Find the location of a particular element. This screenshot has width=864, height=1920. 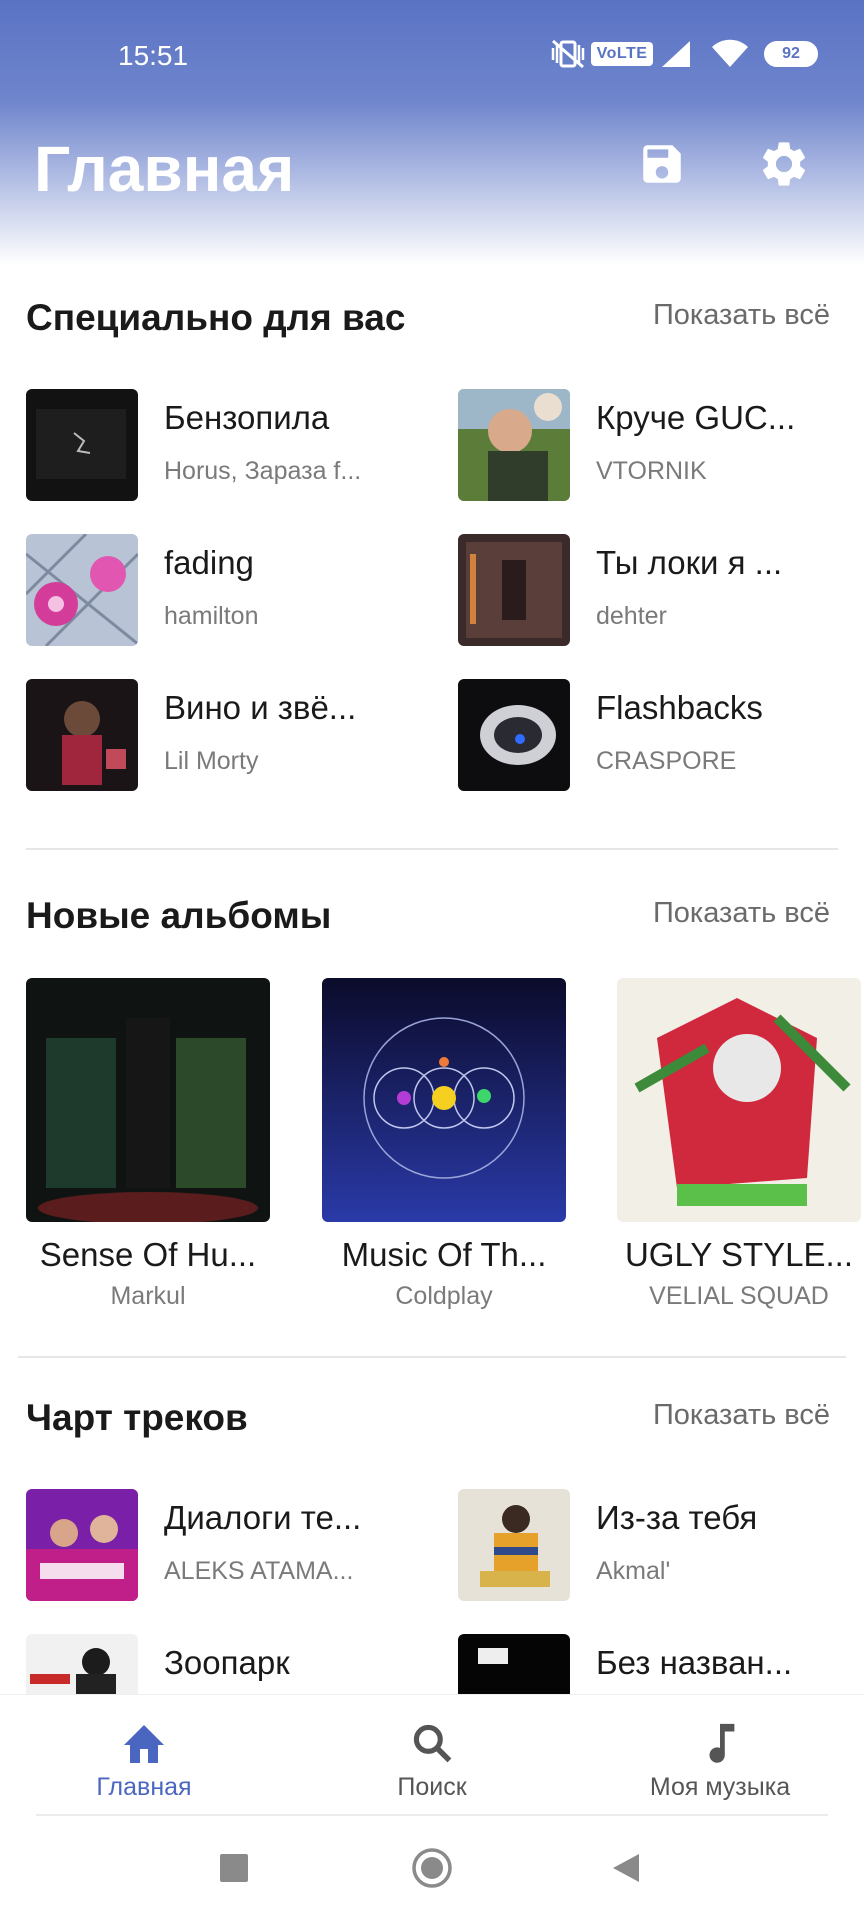

status-bar: 15:51 VoLTE 92 is located at coordinates (432, 46).